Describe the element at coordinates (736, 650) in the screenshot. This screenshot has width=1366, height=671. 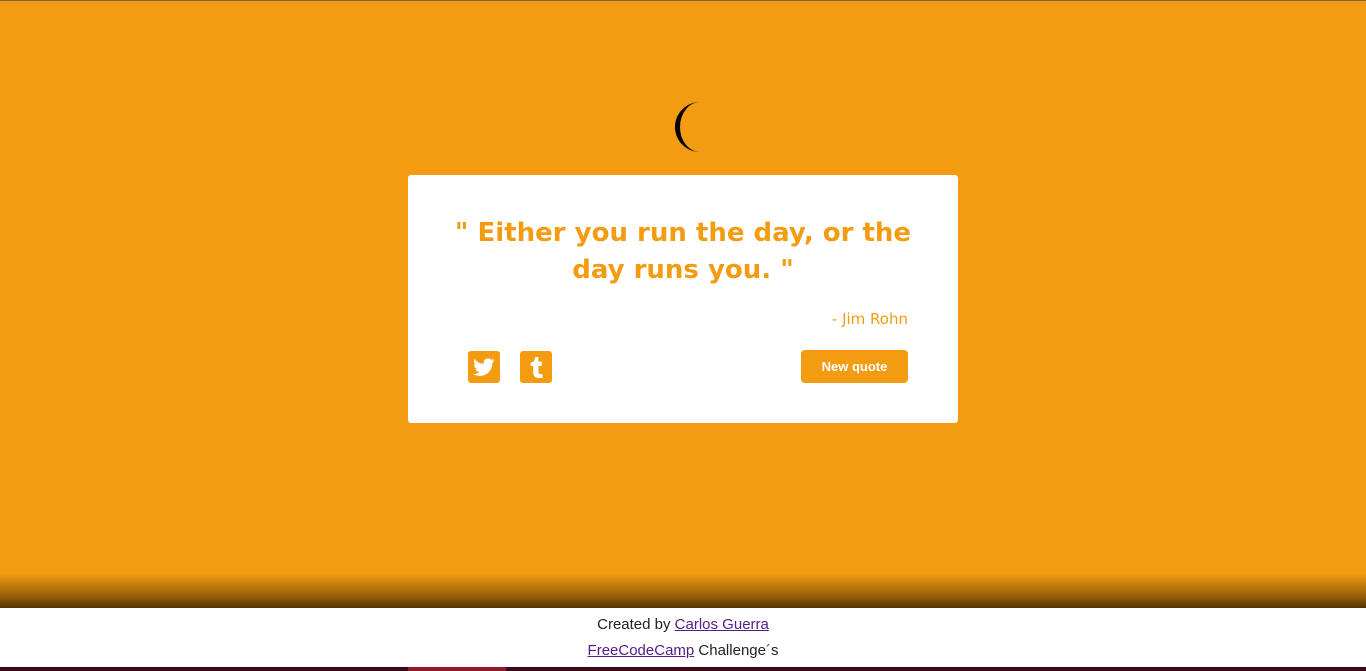
I see `footer-challenges: Challenge´s` at that location.